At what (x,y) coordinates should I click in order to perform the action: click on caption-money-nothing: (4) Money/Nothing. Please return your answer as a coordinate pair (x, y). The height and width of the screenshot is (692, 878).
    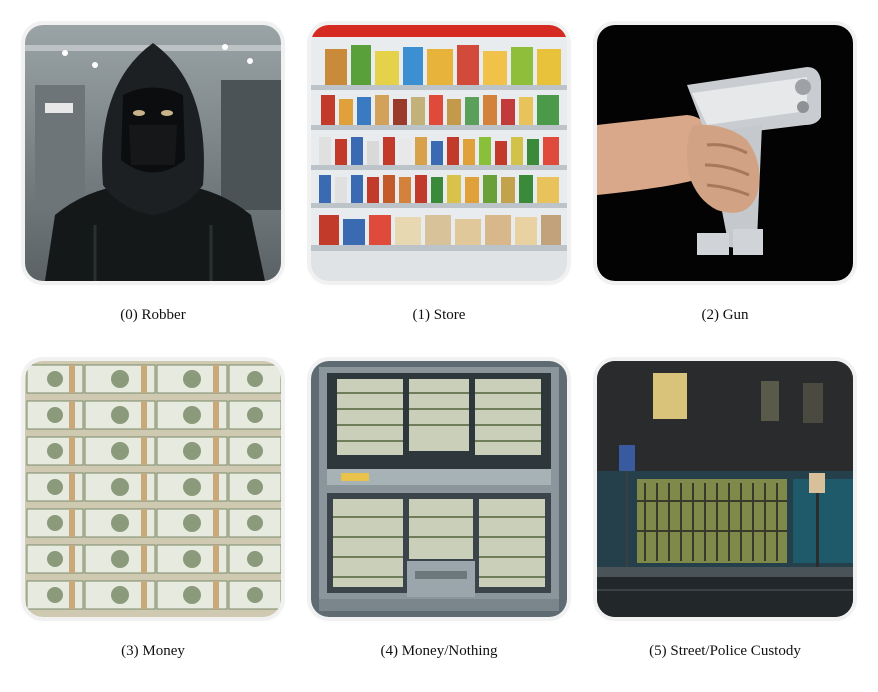
    Looking at the image, I should click on (439, 651).